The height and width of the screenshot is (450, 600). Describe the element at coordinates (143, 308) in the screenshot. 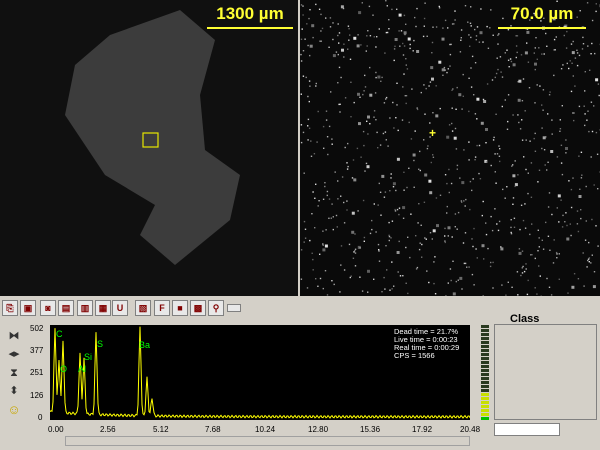

I see `report-icon: ▧` at that location.